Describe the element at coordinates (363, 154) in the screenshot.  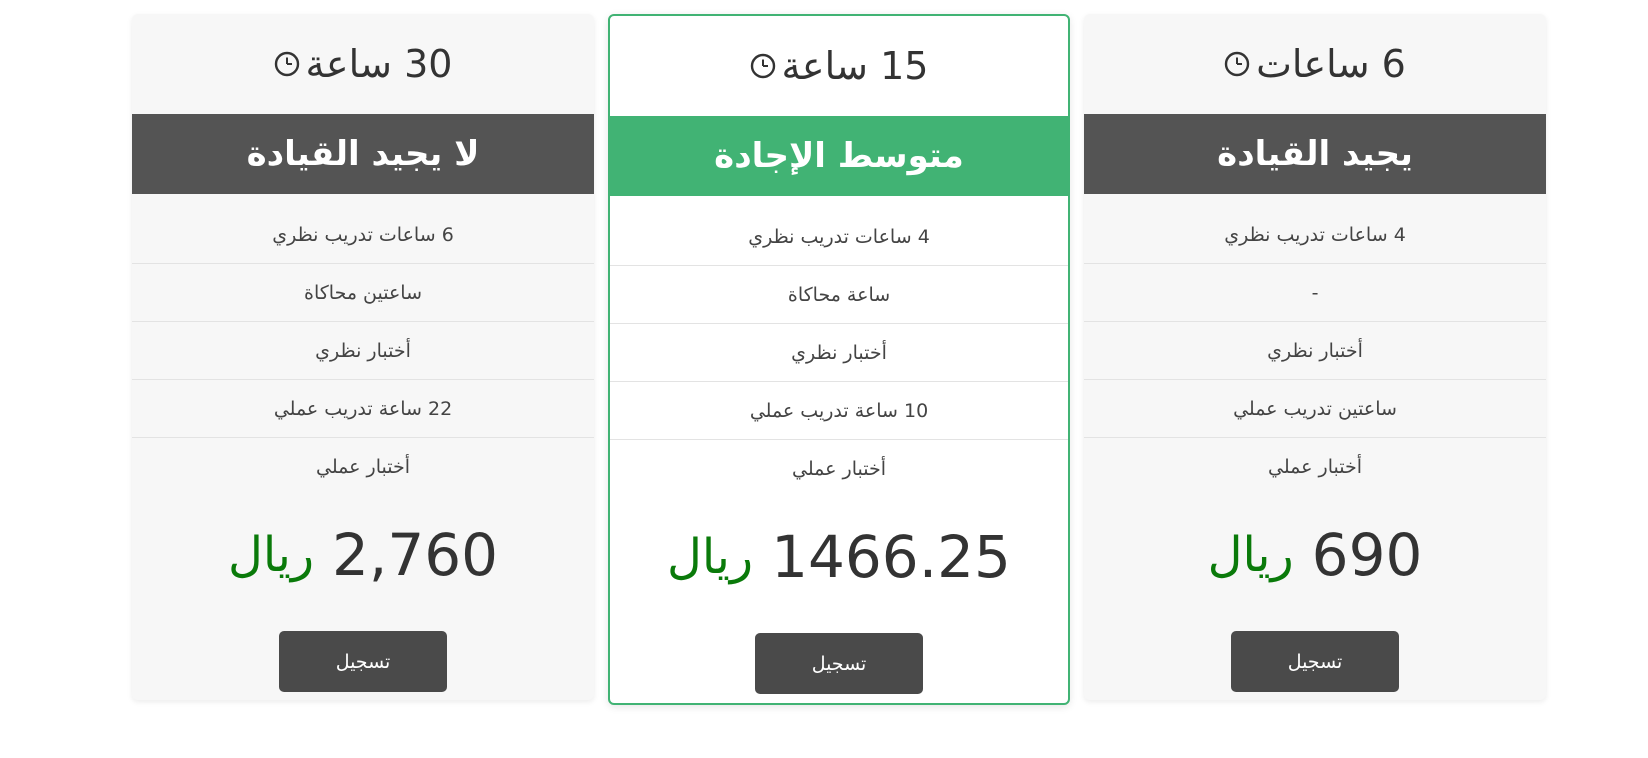
I see `plan-title: لا يجيد القيادة` at that location.